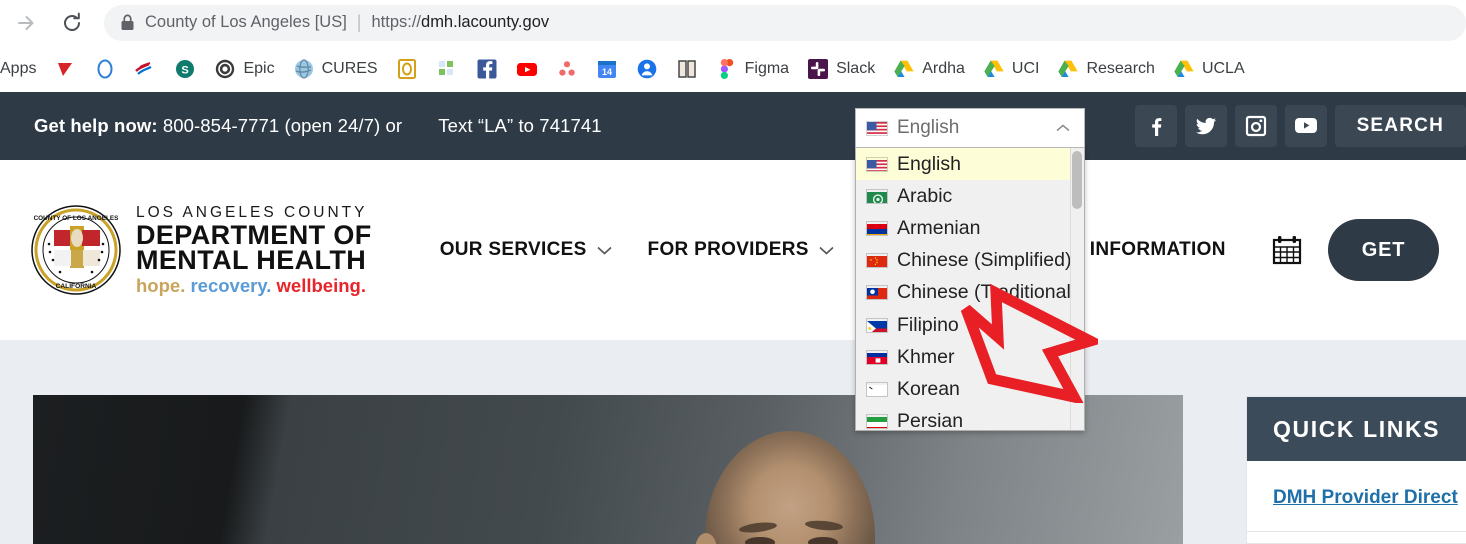 The width and height of the screenshot is (1466, 544). I want to click on bookmark-gold-book, so click(407, 69).